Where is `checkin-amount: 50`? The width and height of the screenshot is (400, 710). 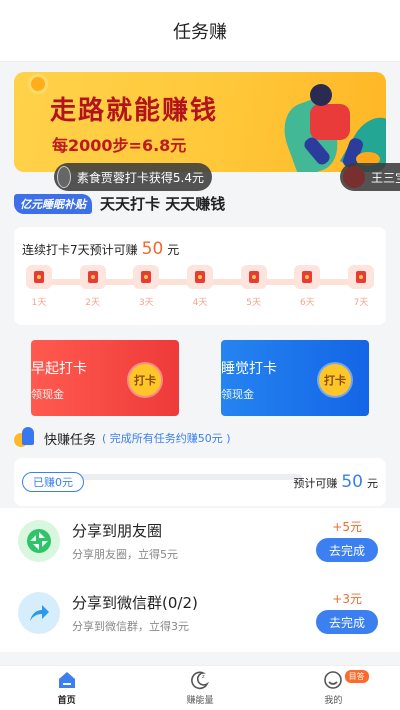 checkin-amount: 50 is located at coordinates (152, 249).